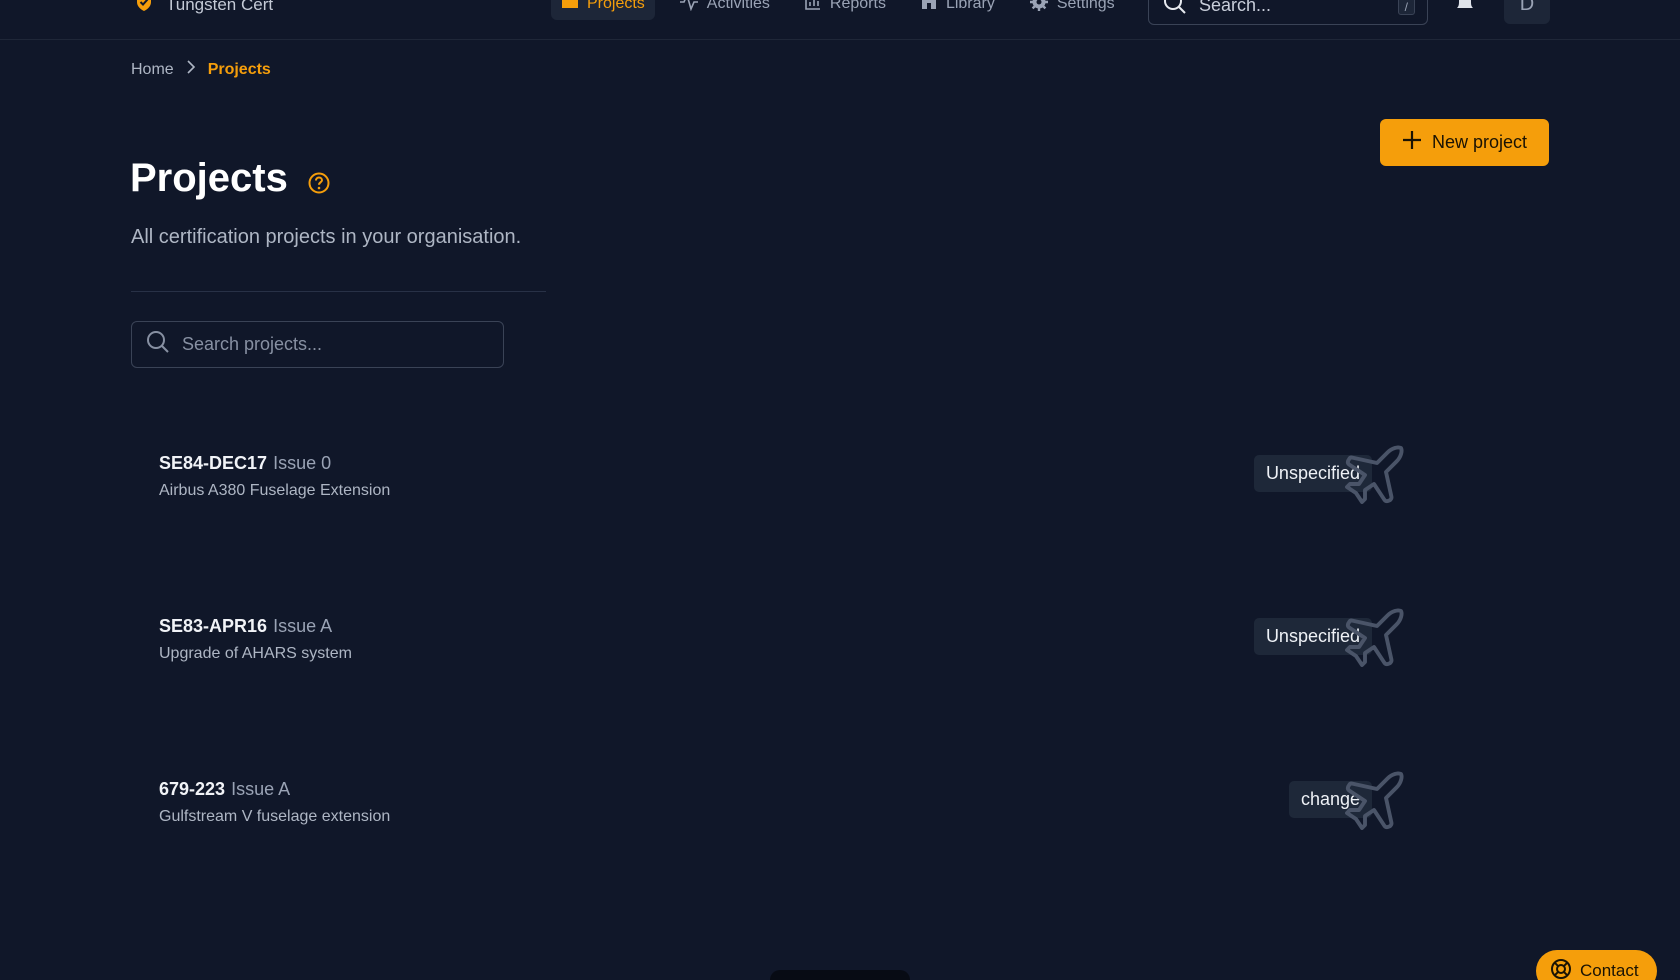 The height and width of the screenshot is (980, 1680). Describe the element at coordinates (857, 6) in the screenshot. I see `nav-item-label: Reports` at that location.